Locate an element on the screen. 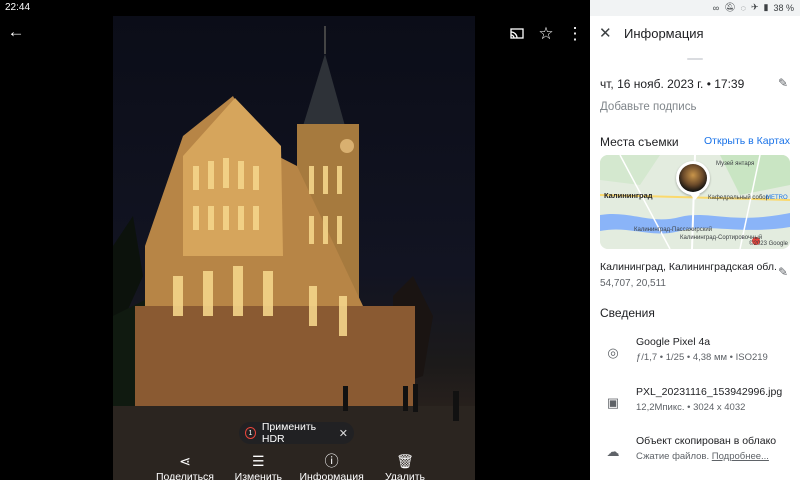  share-label: Поделиться is located at coordinates (185, 475).